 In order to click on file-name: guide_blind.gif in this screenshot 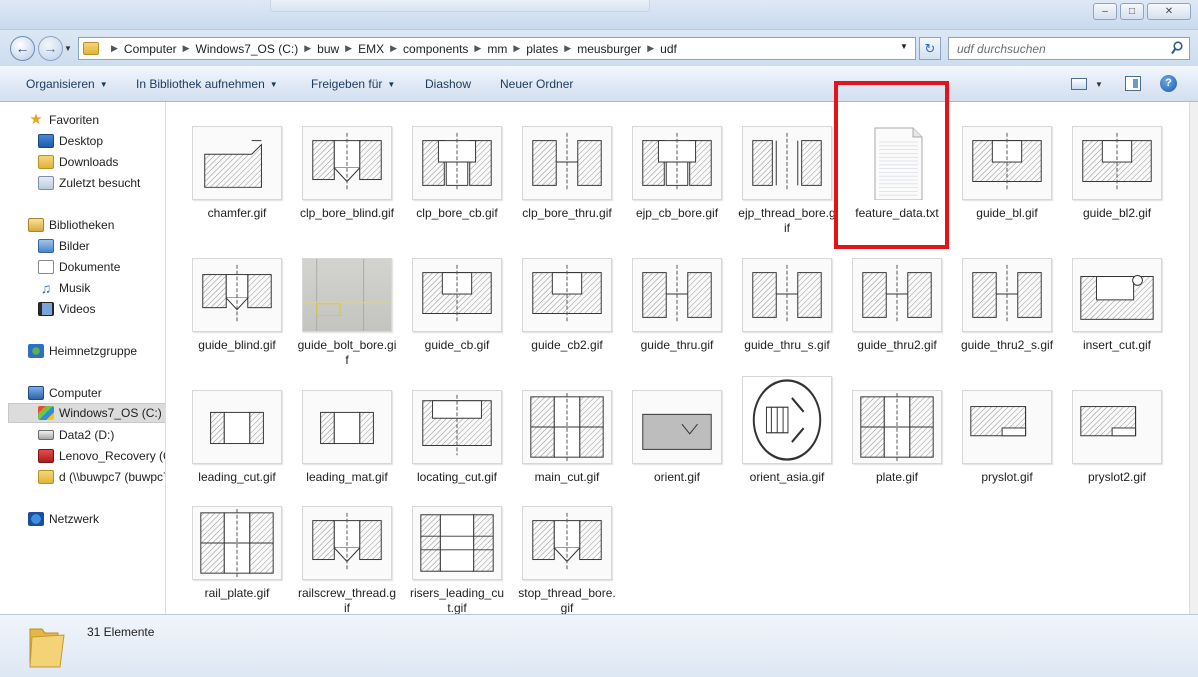, I will do `click(237, 345)`.